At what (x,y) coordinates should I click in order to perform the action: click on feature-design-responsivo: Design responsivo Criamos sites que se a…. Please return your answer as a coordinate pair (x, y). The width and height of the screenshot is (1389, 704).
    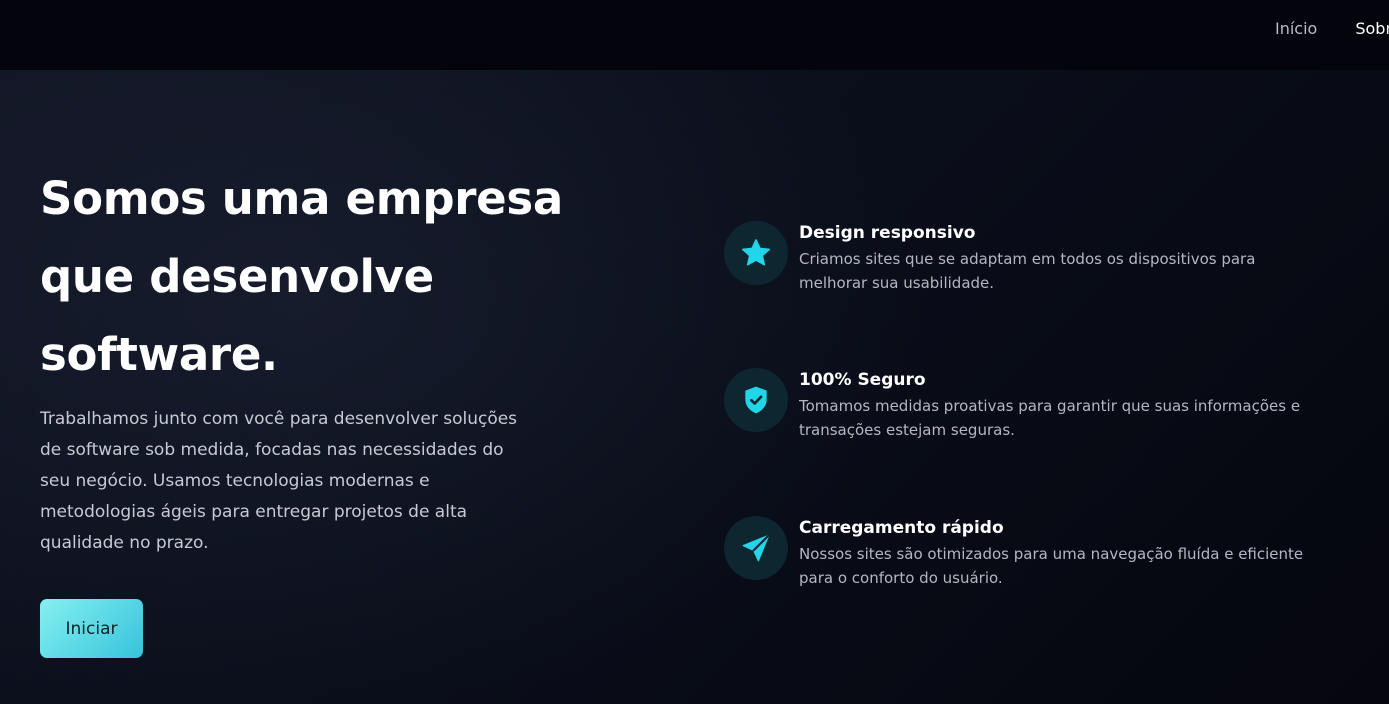
    Looking at the image, I should click on (1024, 261).